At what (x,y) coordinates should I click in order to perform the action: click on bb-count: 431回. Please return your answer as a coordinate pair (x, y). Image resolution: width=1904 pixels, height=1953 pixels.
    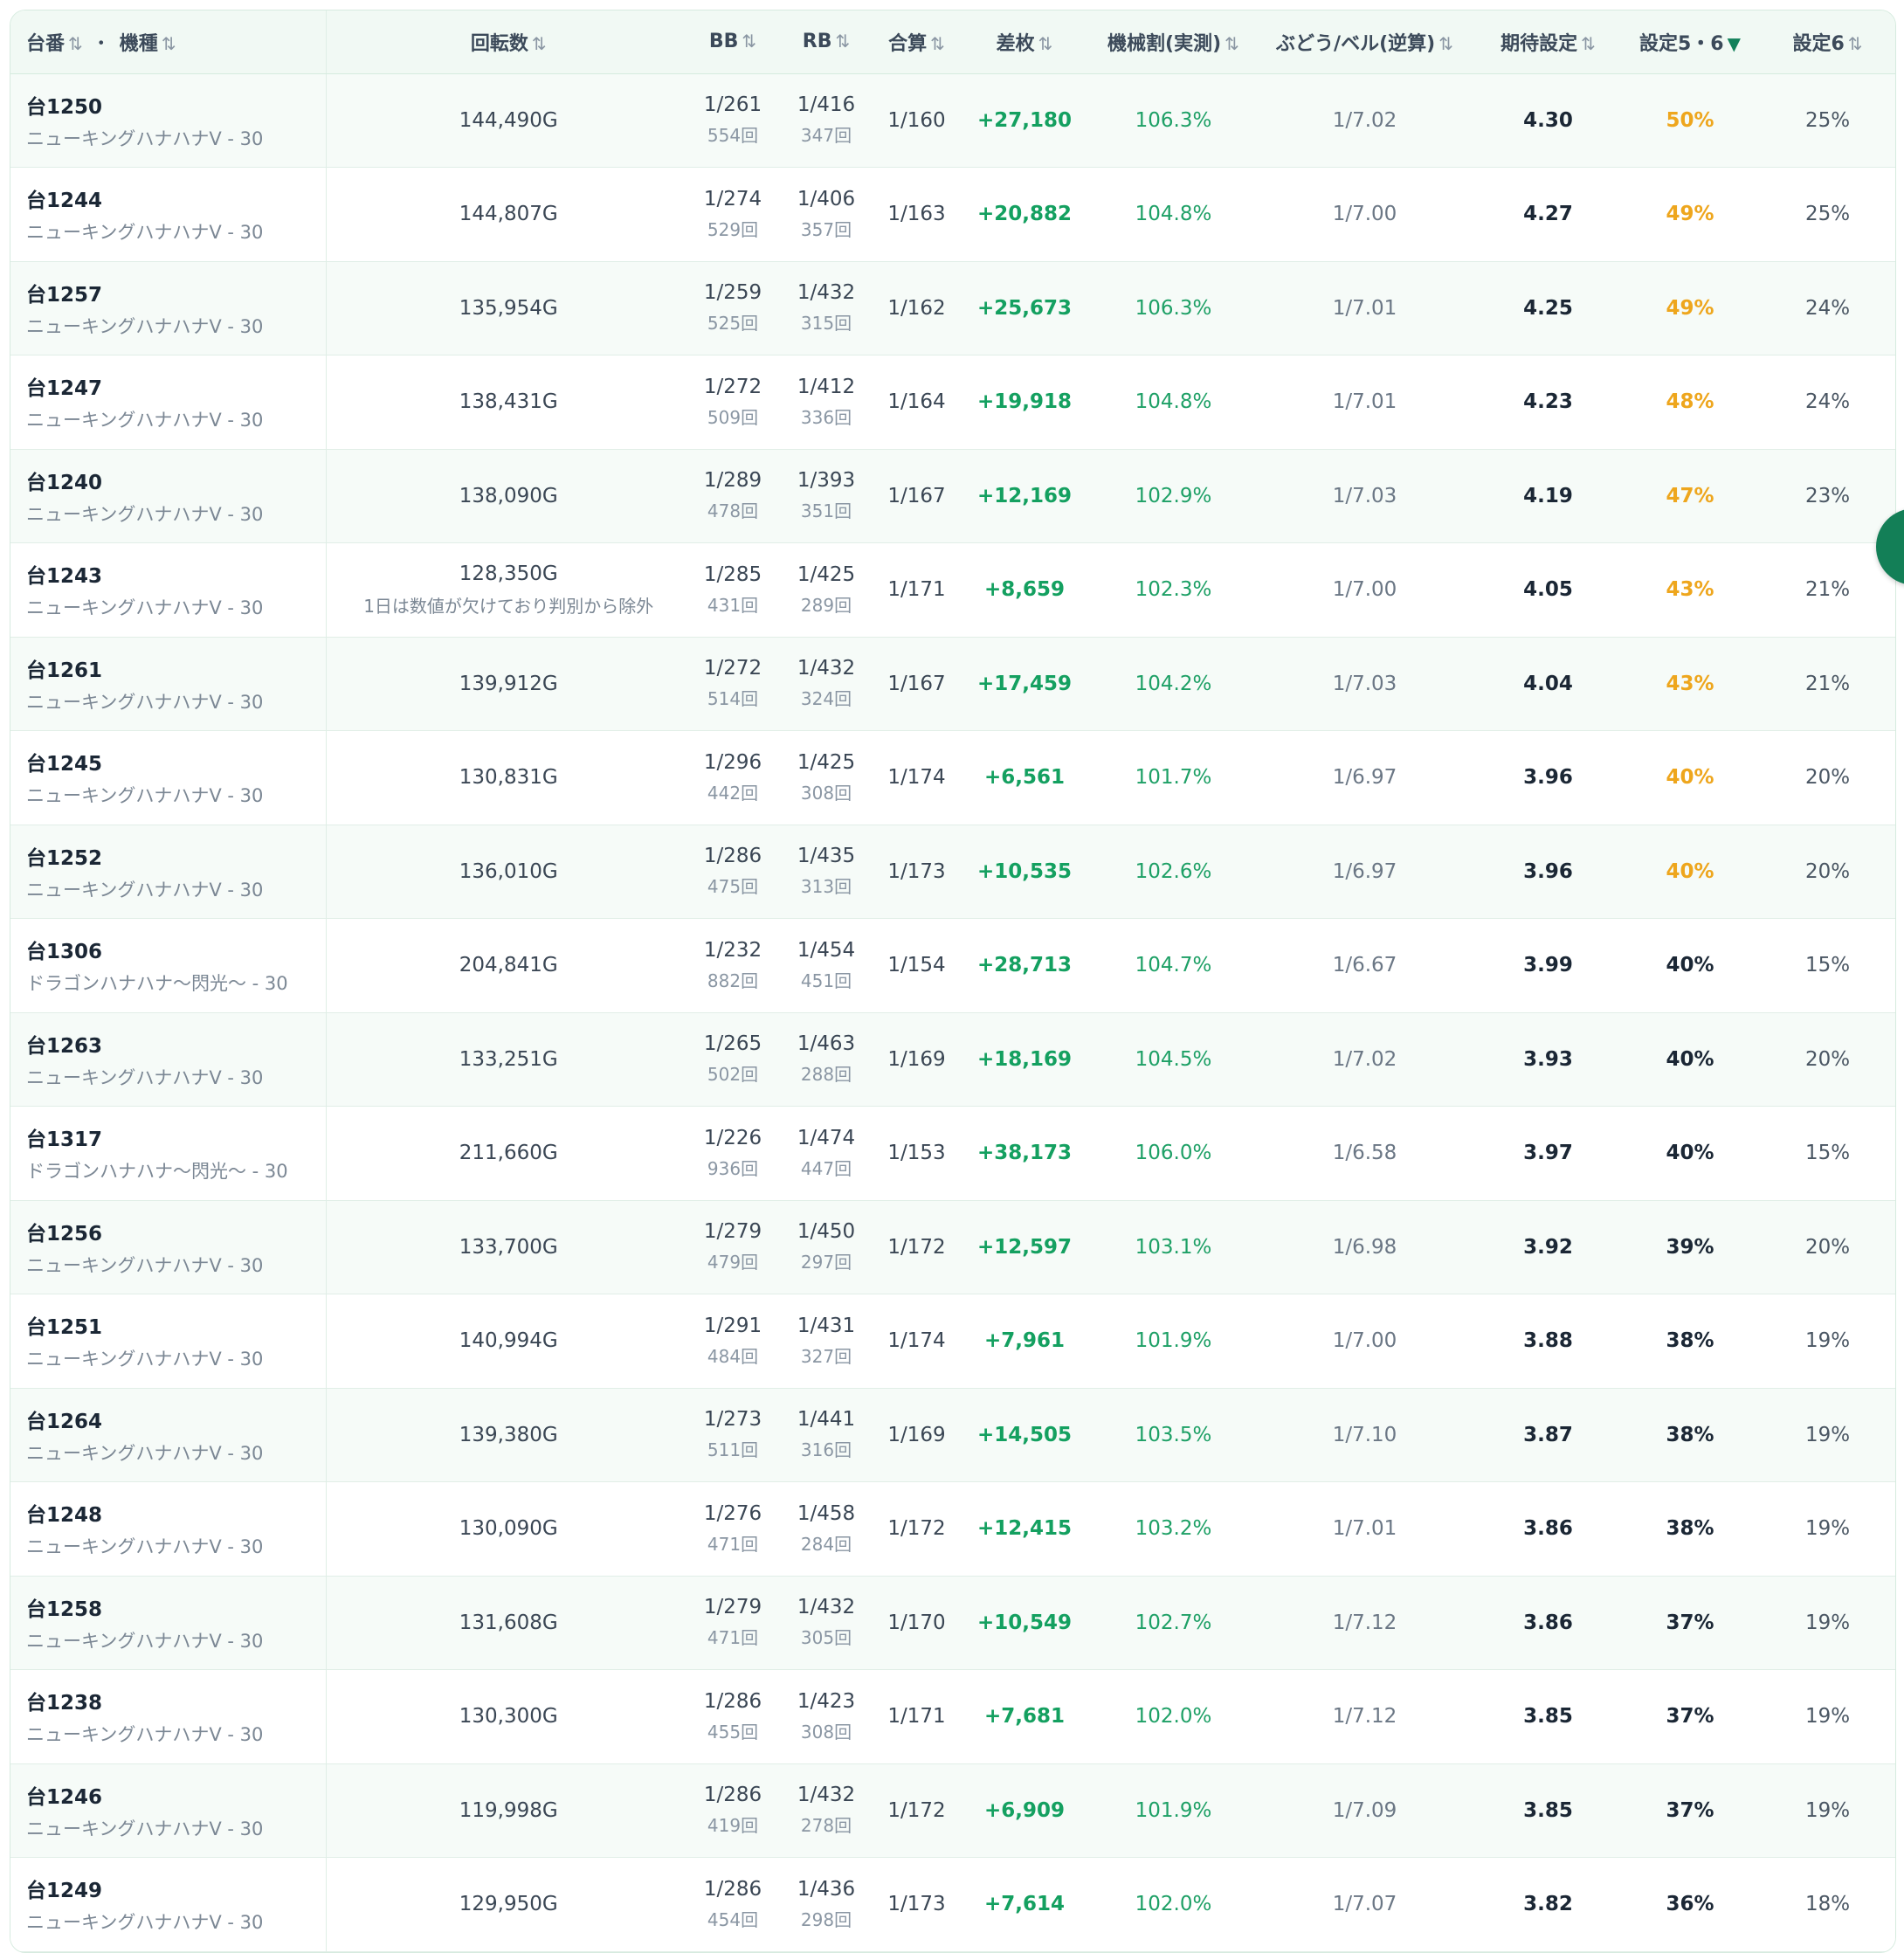
    Looking at the image, I should click on (733, 605).